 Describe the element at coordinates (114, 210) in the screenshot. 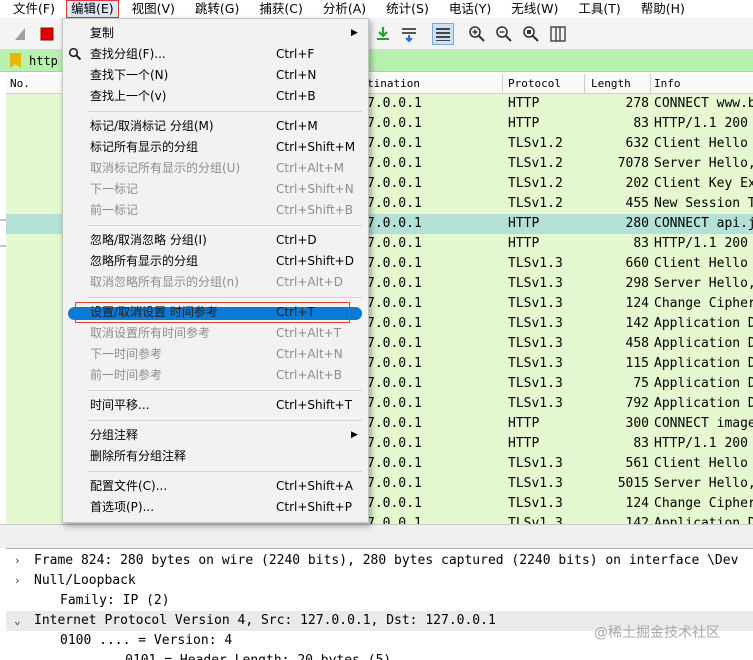

I see `menu-item-label: 前一标记` at that location.